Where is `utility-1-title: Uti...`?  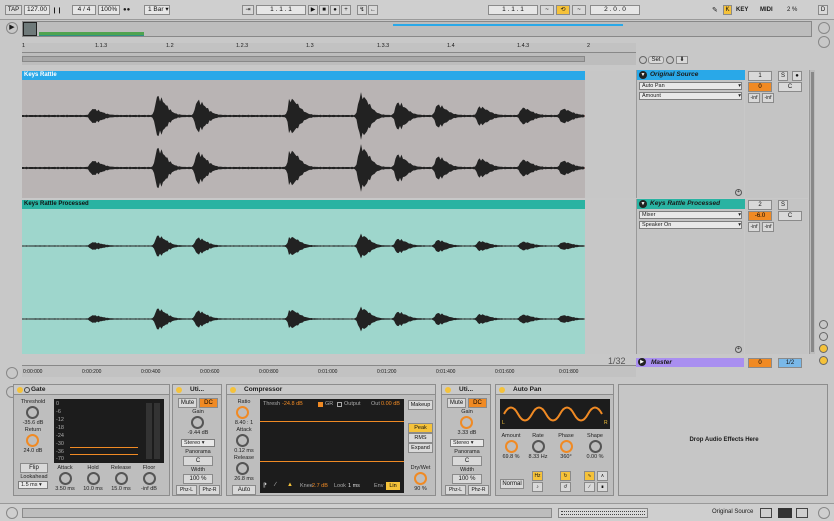
utility-1-title: Uti... is located at coordinates (197, 390).